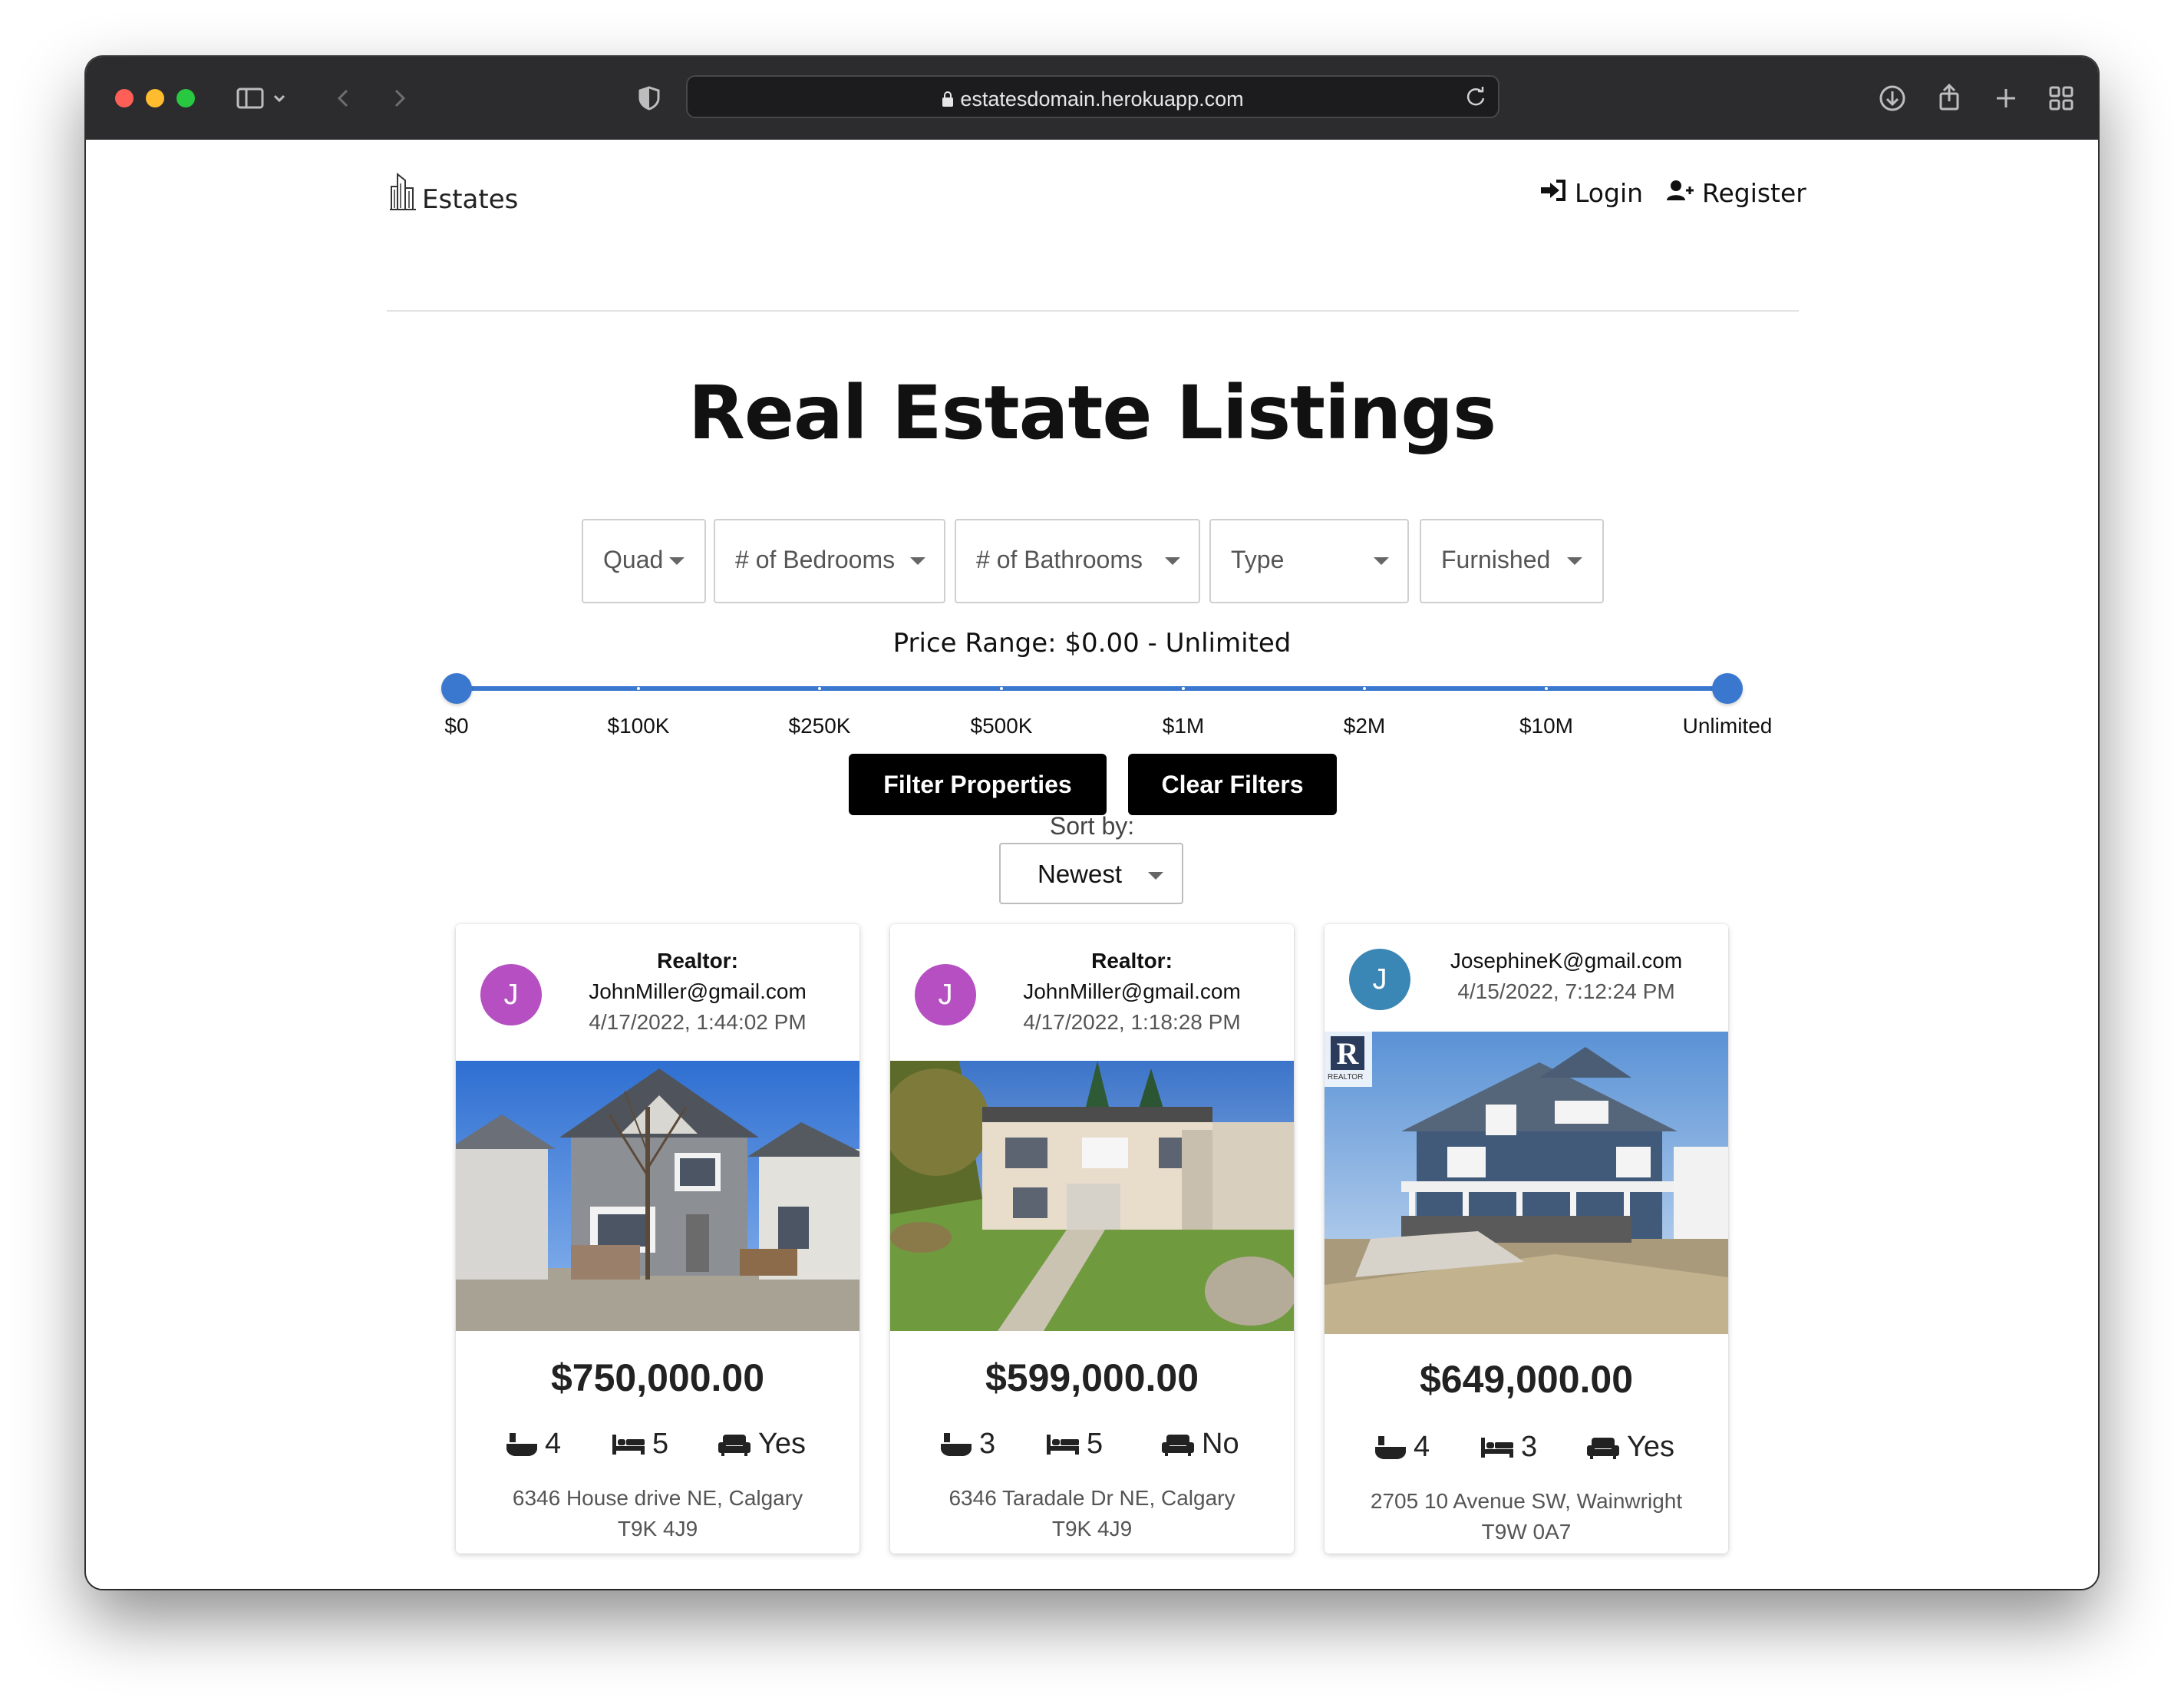 Image resolution: width=2184 pixels, height=1704 pixels. Describe the element at coordinates (1526, 1501) in the screenshot. I see `listing-address: 2705 10 Avenue SW, Wainwright` at that location.